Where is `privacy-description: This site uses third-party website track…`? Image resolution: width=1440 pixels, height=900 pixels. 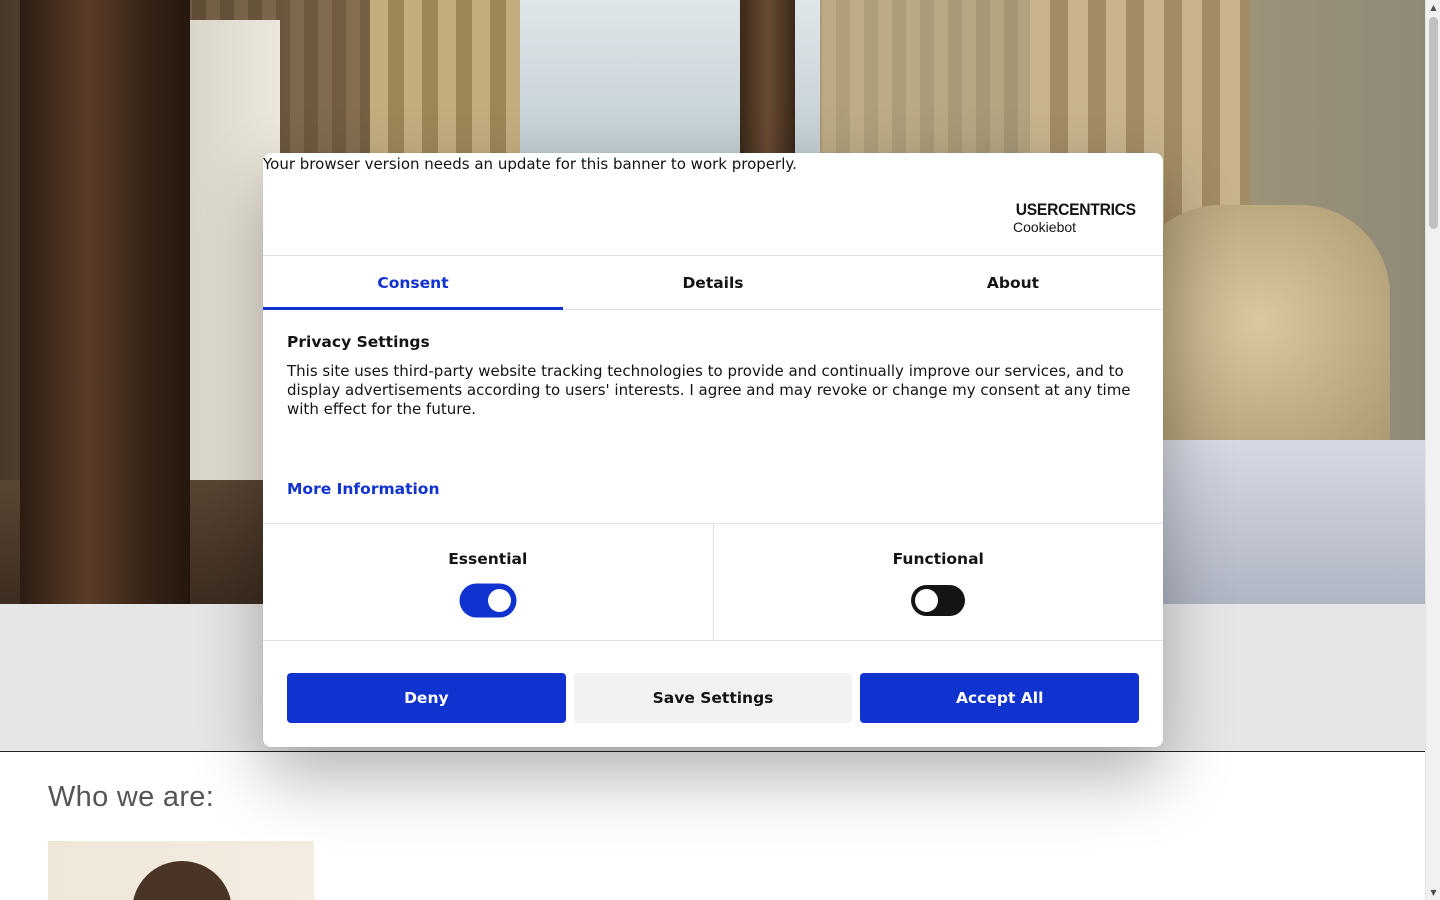
privacy-description: This site uses third-party website track… is located at coordinates (709, 390).